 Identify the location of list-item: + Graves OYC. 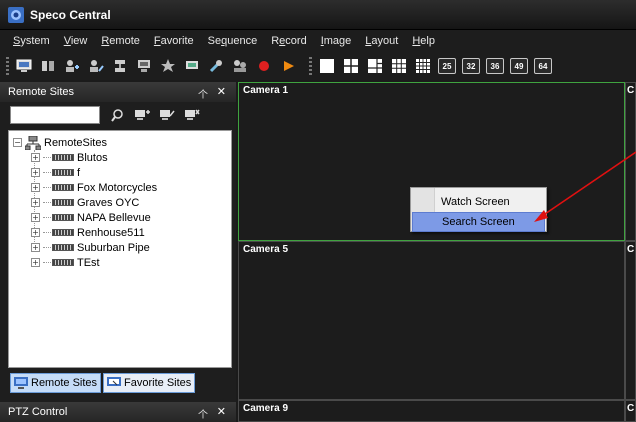
(85, 202).